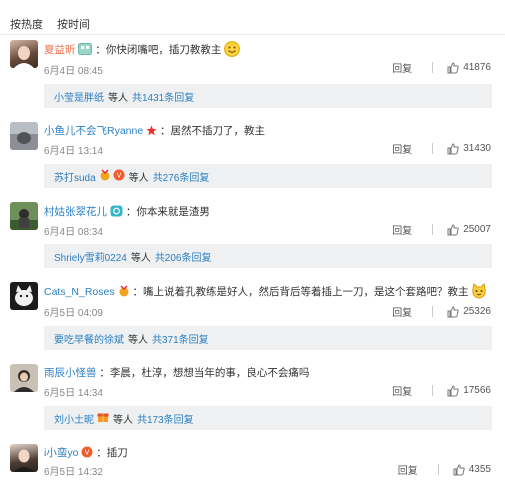  Describe the element at coordinates (477, 390) in the screenshot. I see `like-count: 17566` at that location.